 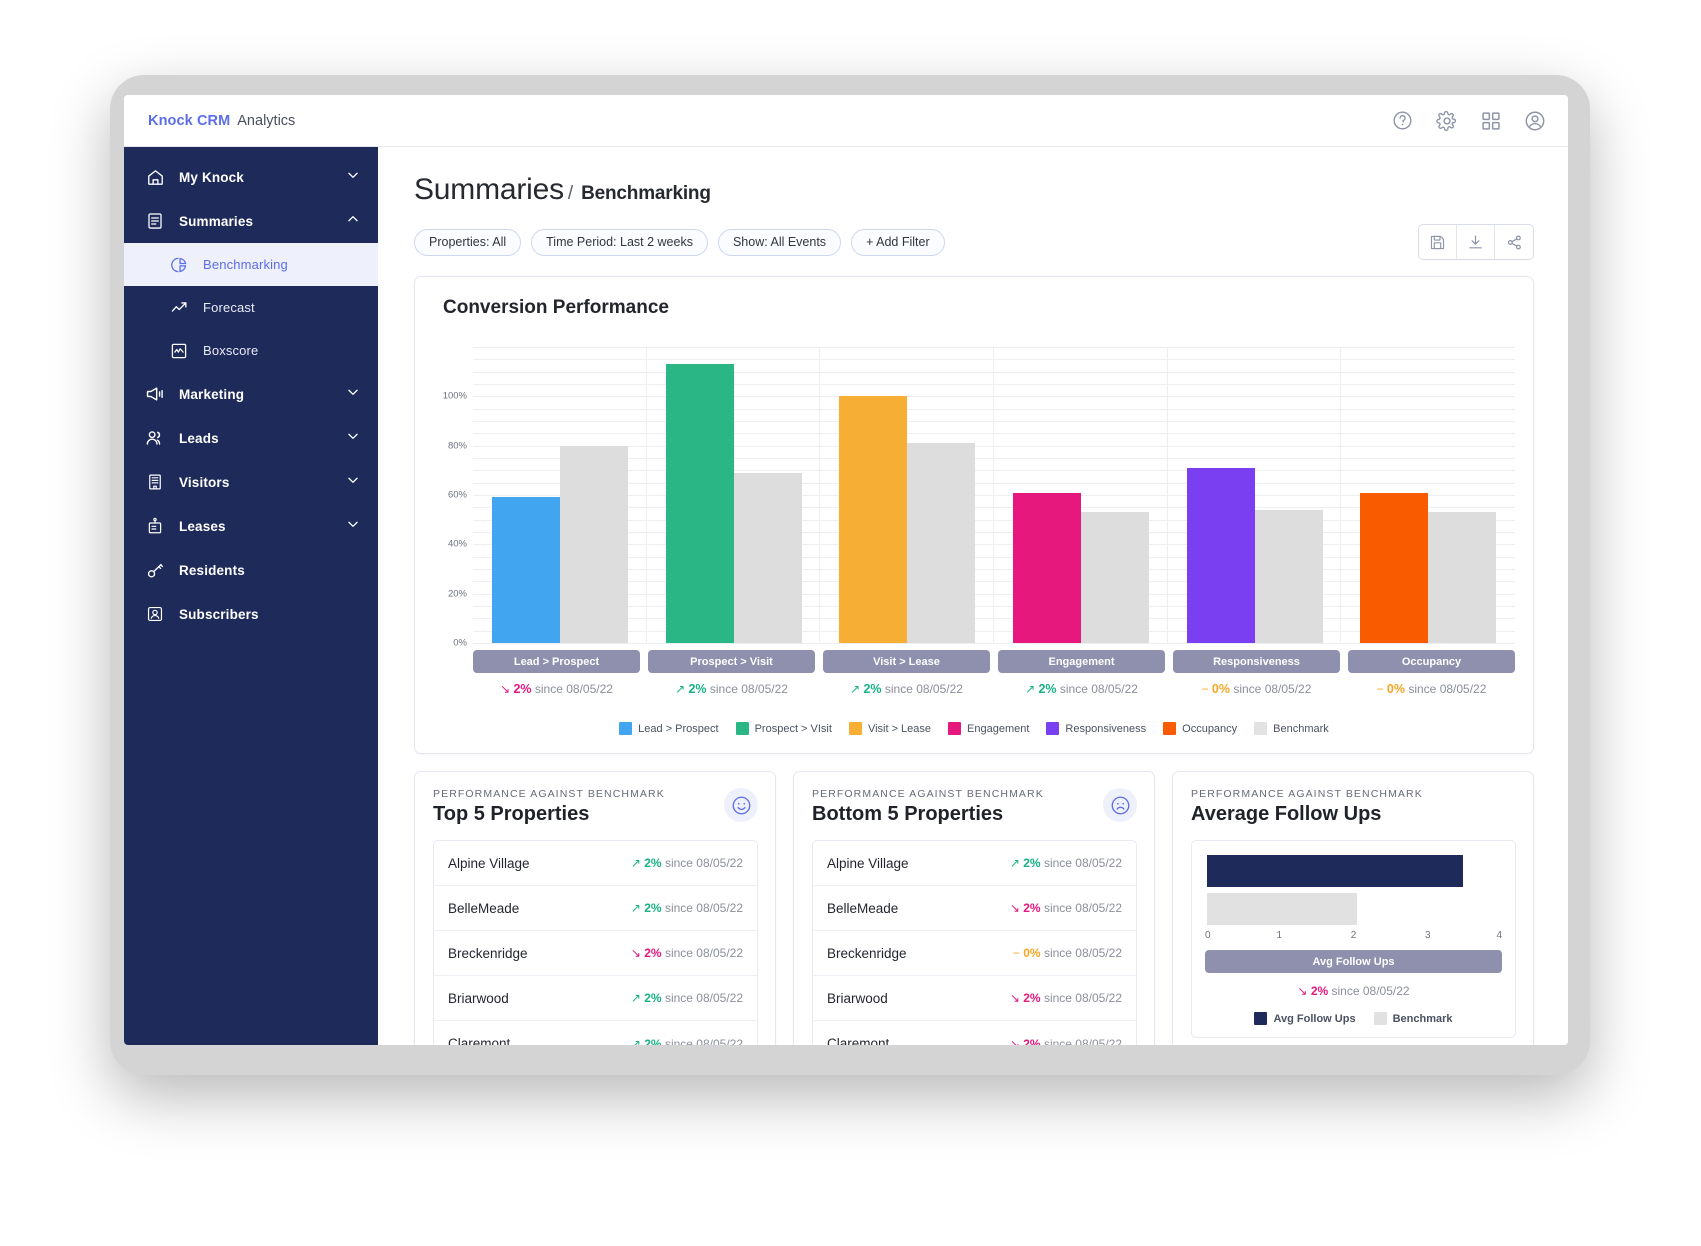 I want to click on subscriber-icon, so click(x=155, y=614).